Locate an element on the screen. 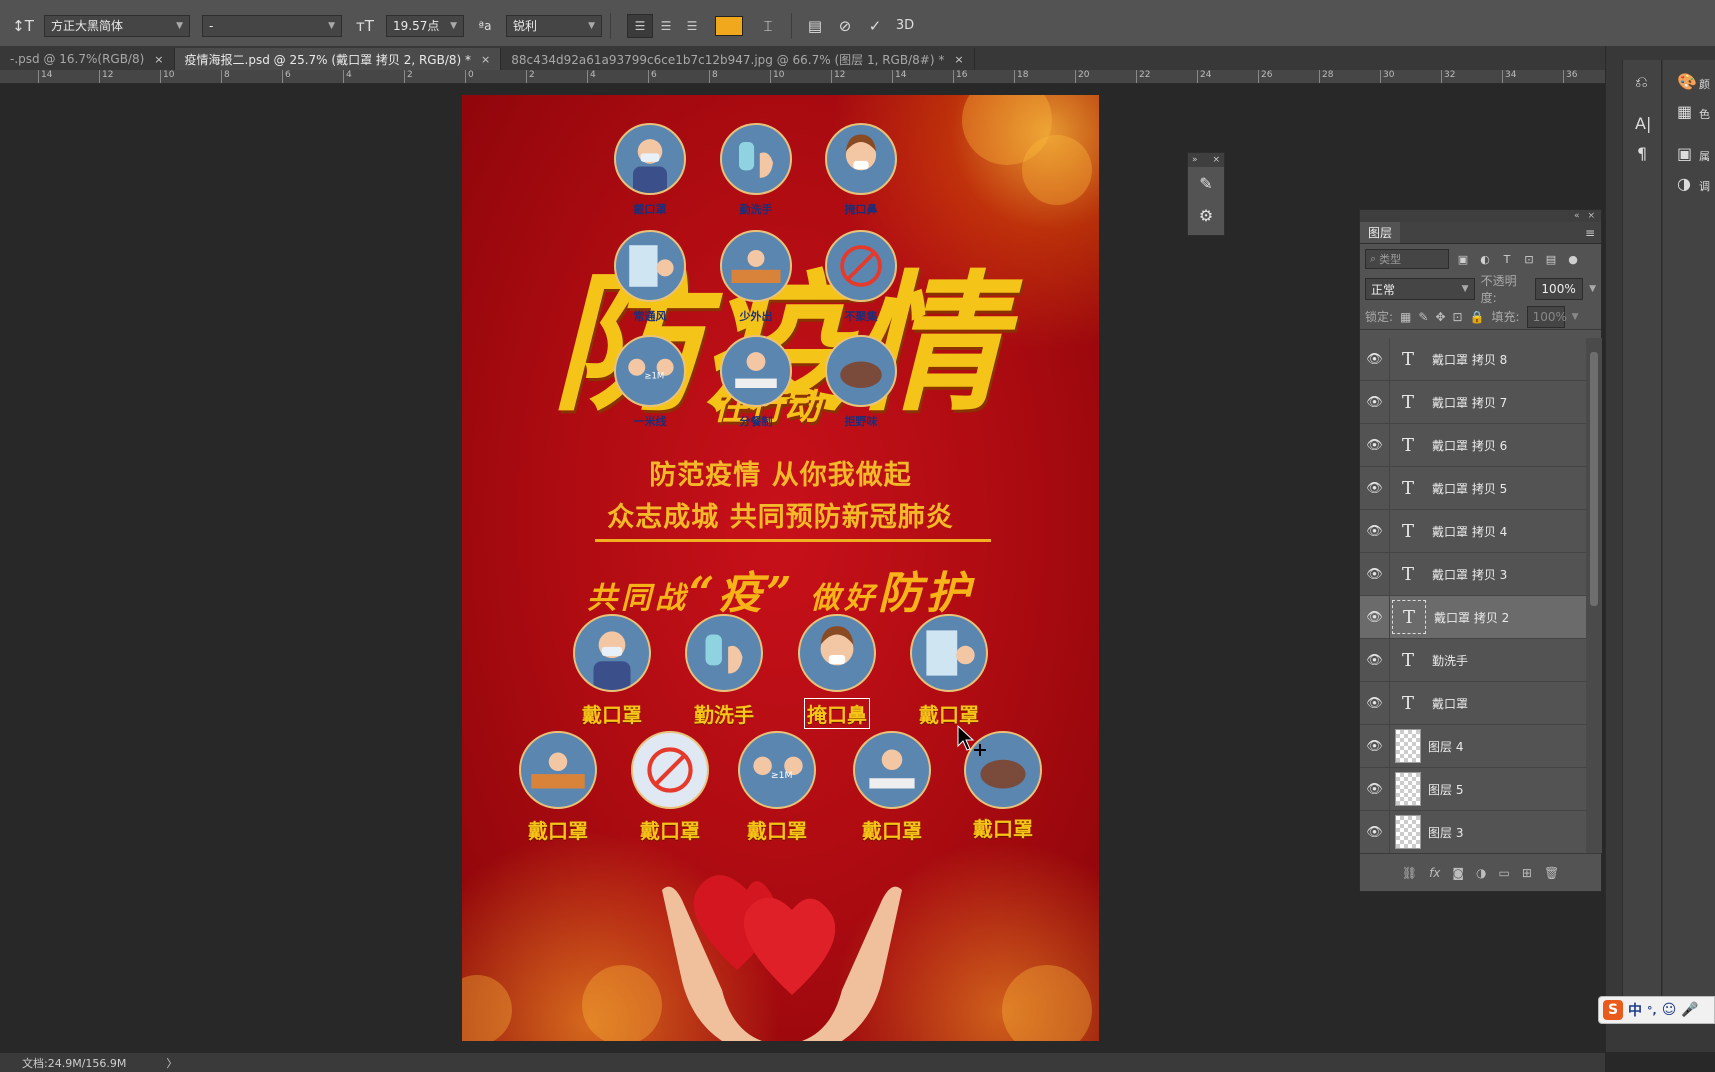 The image size is (1715, 1072). layer-row: 👁 T 勤洗手 is located at coordinates (1473, 660).